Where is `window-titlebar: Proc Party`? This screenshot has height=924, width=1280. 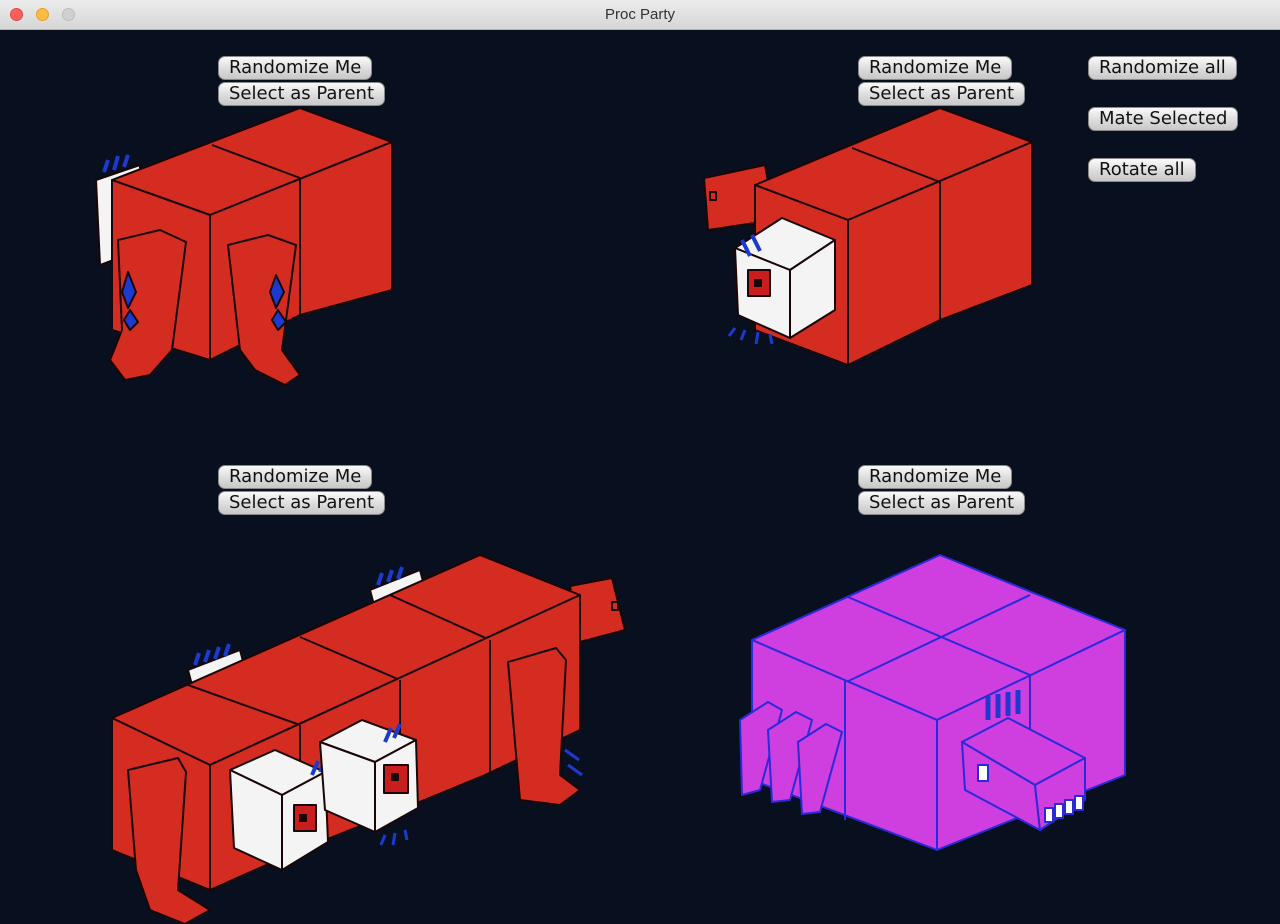
window-titlebar: Proc Party is located at coordinates (640, 15).